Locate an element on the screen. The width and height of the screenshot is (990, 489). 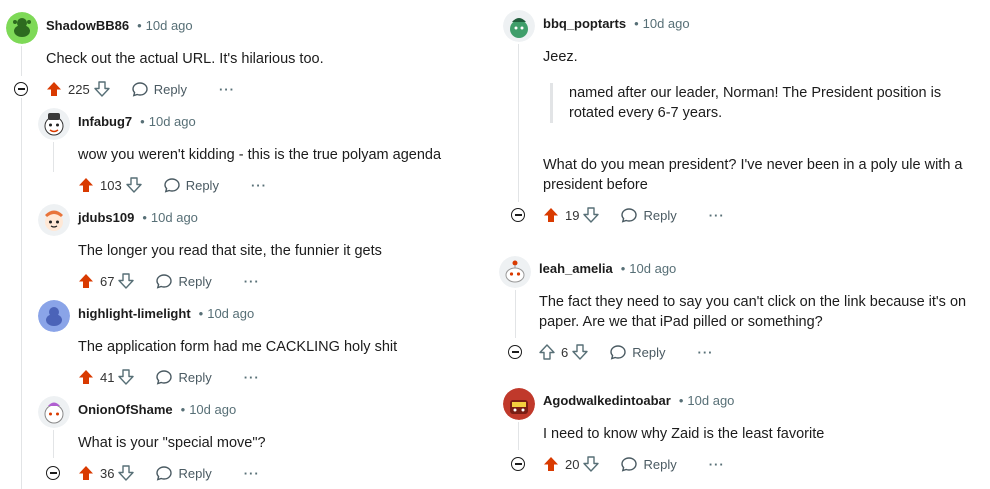
username: OnionOfShame is located at coordinates (125, 409).